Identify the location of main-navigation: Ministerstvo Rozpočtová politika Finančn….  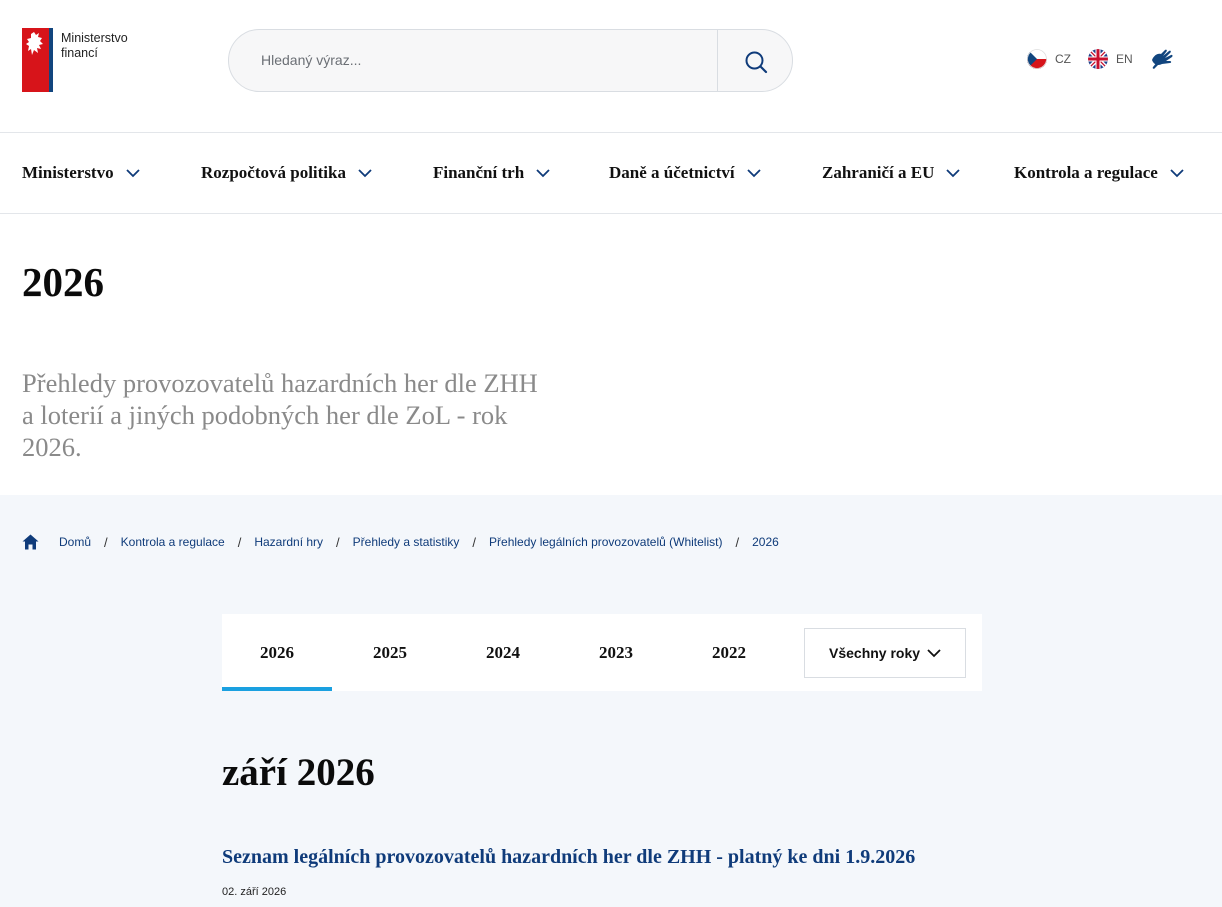
(611, 173).